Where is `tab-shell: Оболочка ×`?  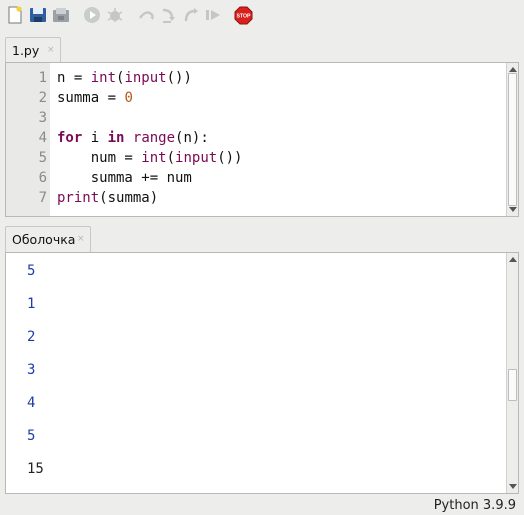 tab-shell: Оболочка × is located at coordinates (48, 239).